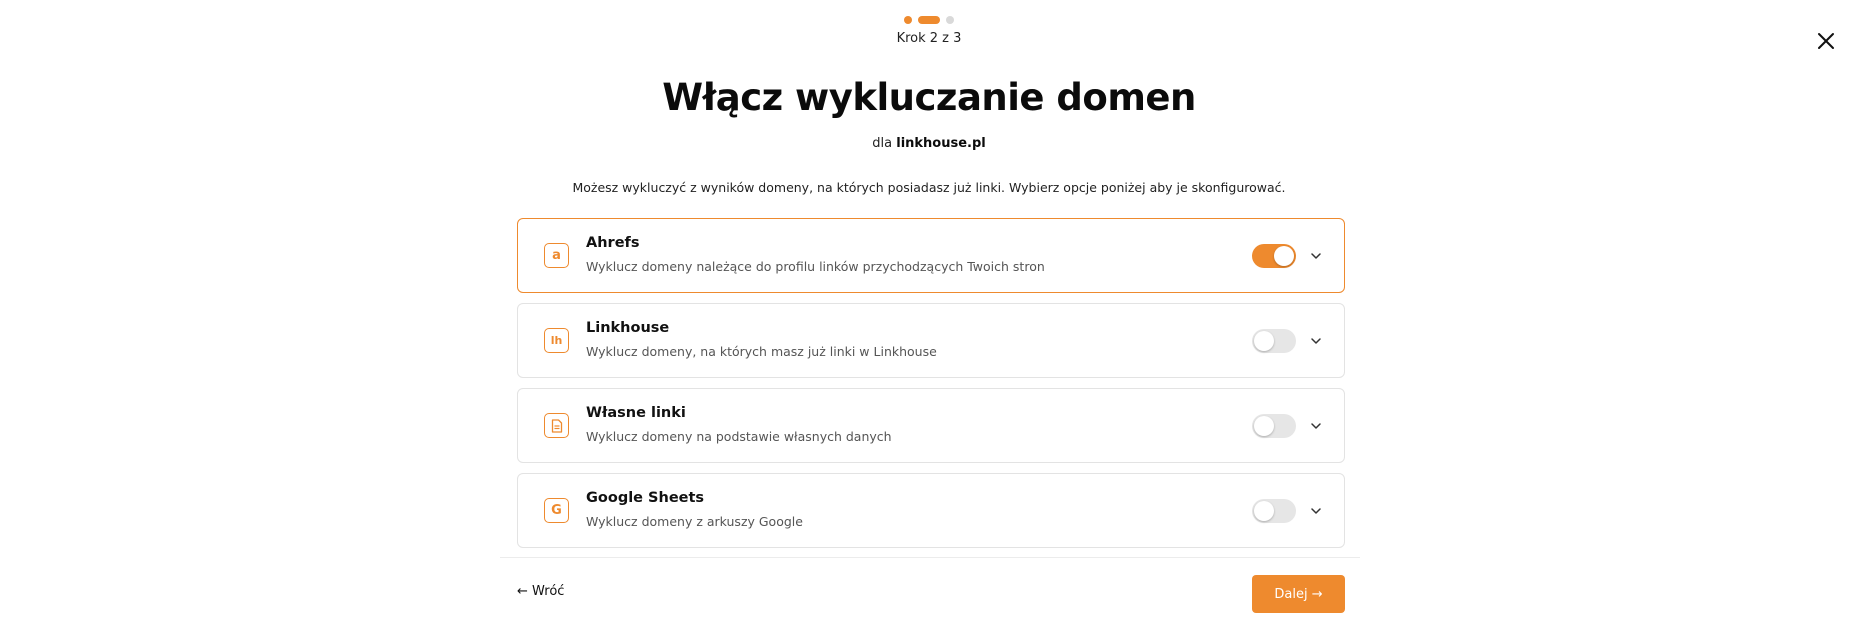 Image resolution: width=1858 pixels, height=640 pixels. I want to click on google-icon-letter: G, so click(556, 510).